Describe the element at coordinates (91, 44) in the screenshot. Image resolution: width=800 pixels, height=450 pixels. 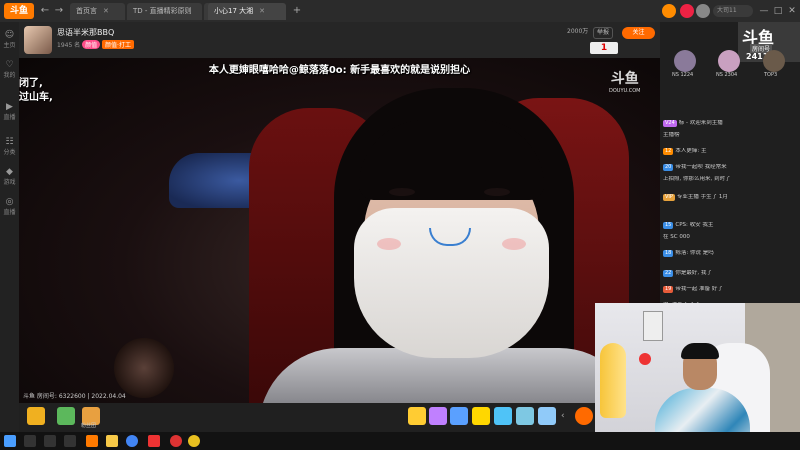
I see `category-badge: 颜值` at that location.